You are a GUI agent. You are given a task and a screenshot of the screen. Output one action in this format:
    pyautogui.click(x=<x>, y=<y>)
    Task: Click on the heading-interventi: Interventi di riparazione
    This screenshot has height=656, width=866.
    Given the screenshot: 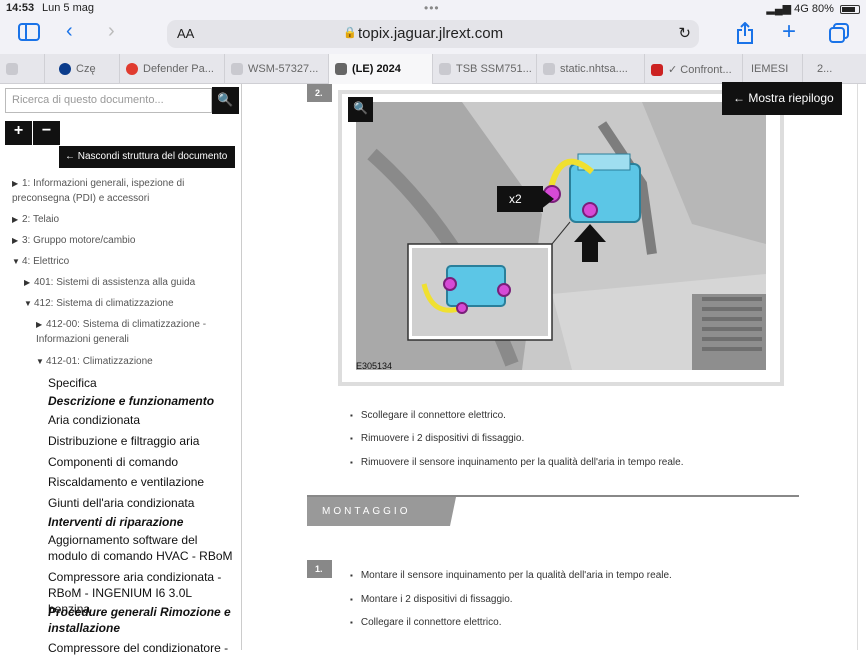 What is the action you would take?
    pyautogui.click(x=116, y=522)
    